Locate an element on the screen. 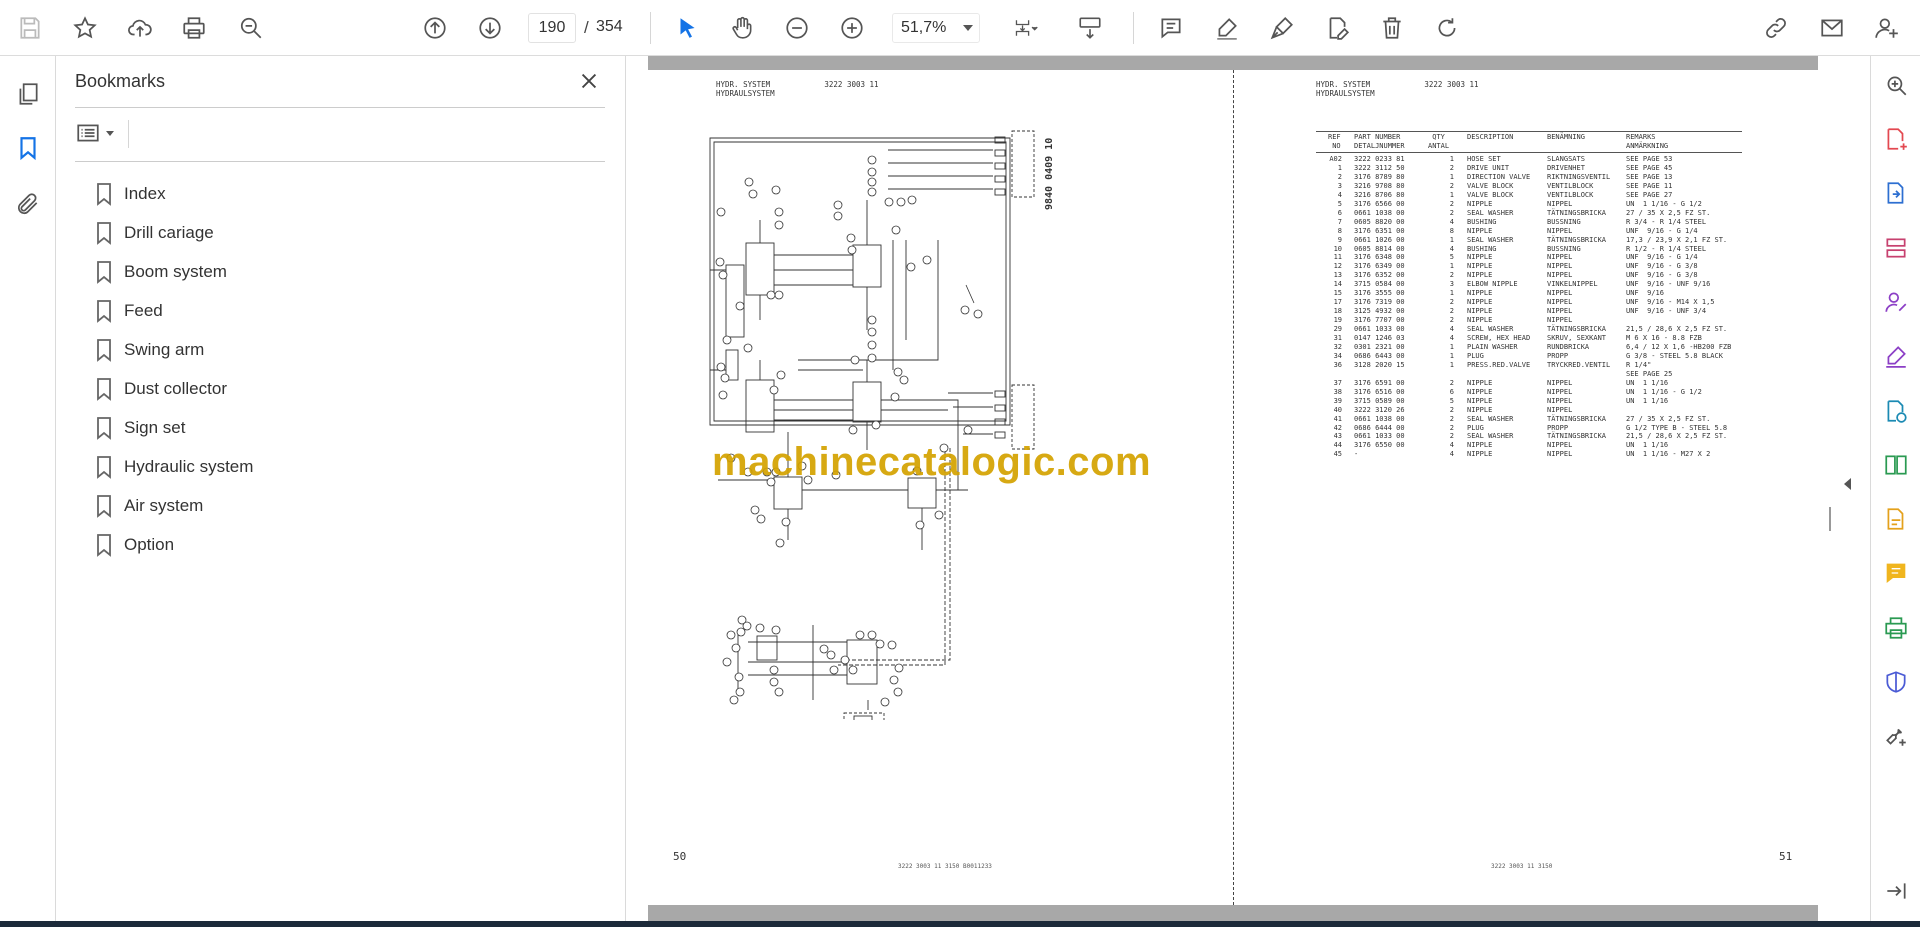 This screenshot has height=927, width=1920. description-cell: BUSHING is located at coordinates (1482, 248).